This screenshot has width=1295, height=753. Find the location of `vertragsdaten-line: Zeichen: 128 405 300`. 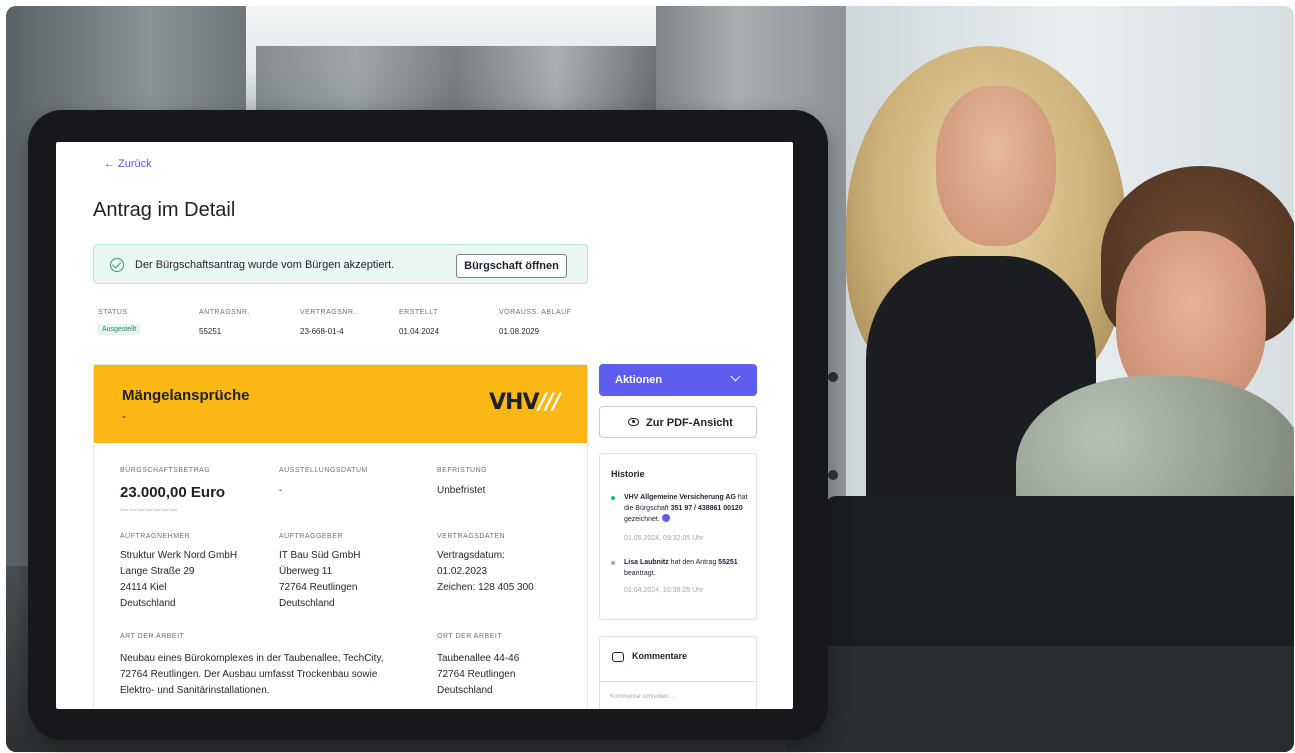

vertragsdaten-line: Zeichen: 128 405 300 is located at coordinates (485, 587).